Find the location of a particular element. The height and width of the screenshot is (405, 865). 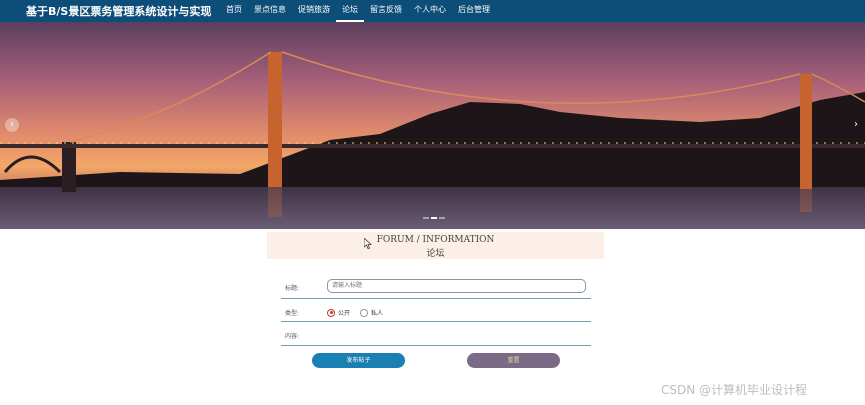

title-input is located at coordinates (456, 286).